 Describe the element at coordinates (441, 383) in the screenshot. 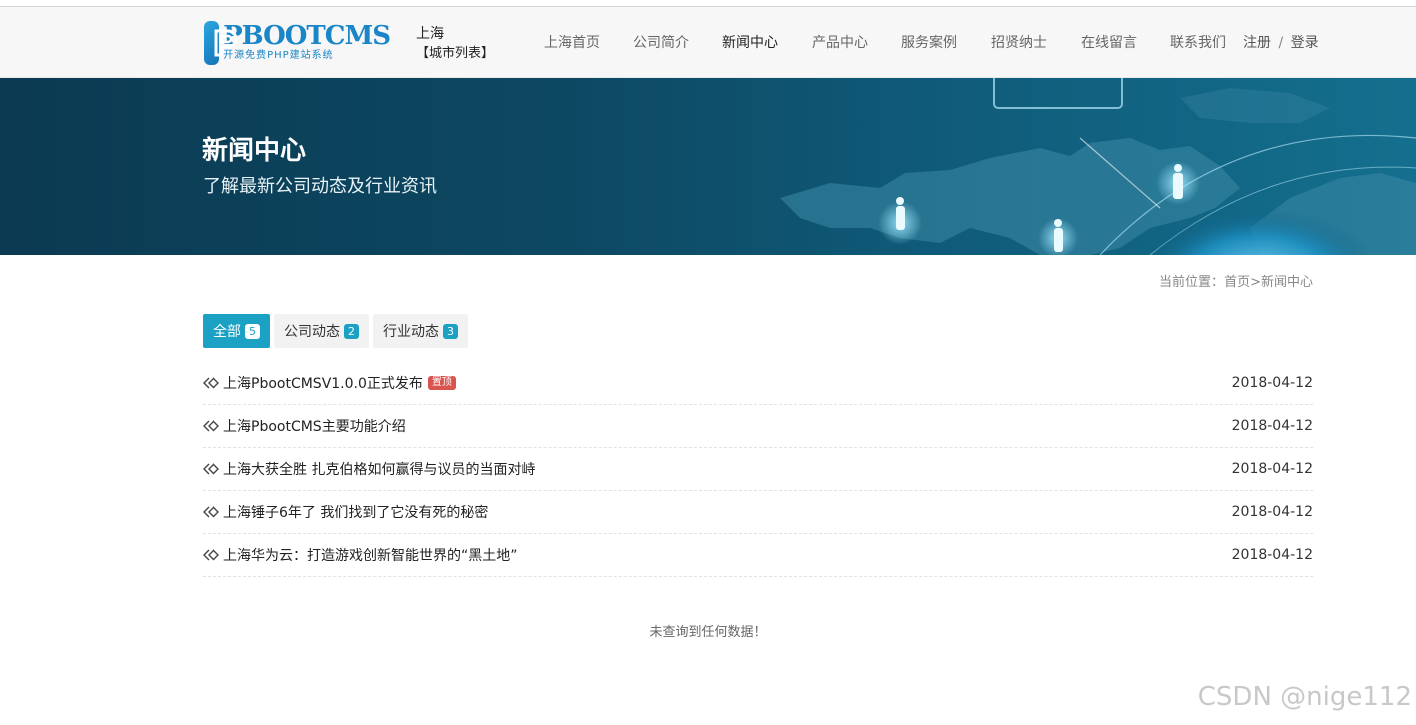

I see `pinned-badge: 置顶` at that location.